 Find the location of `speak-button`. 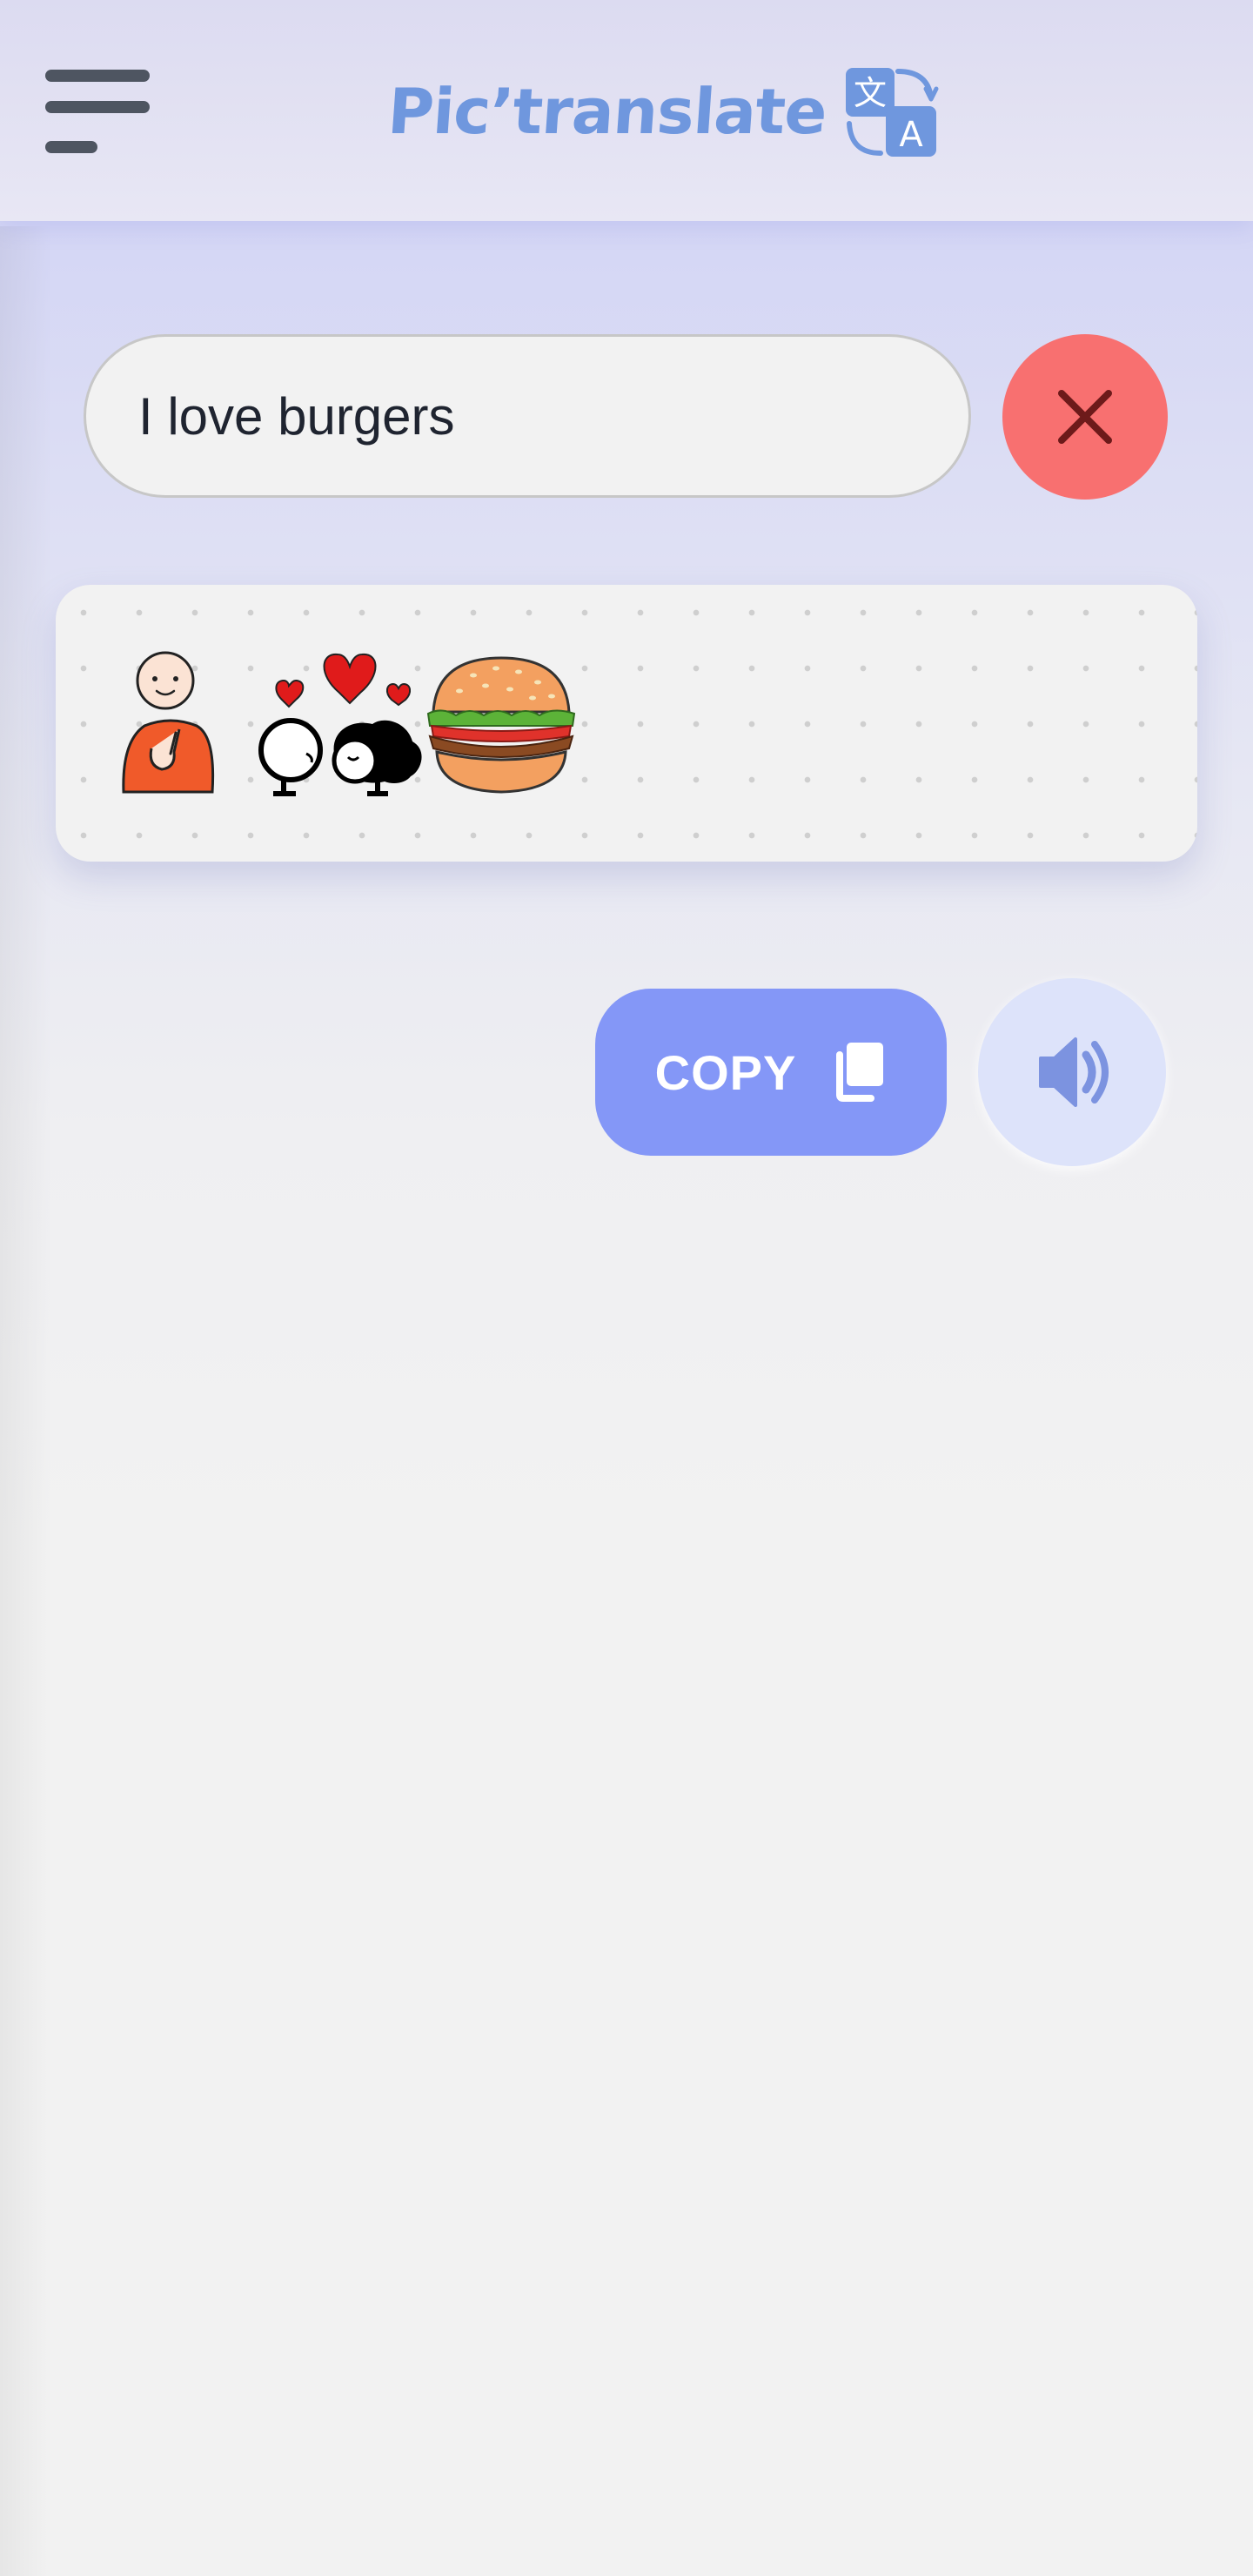

speak-button is located at coordinates (1072, 1072).